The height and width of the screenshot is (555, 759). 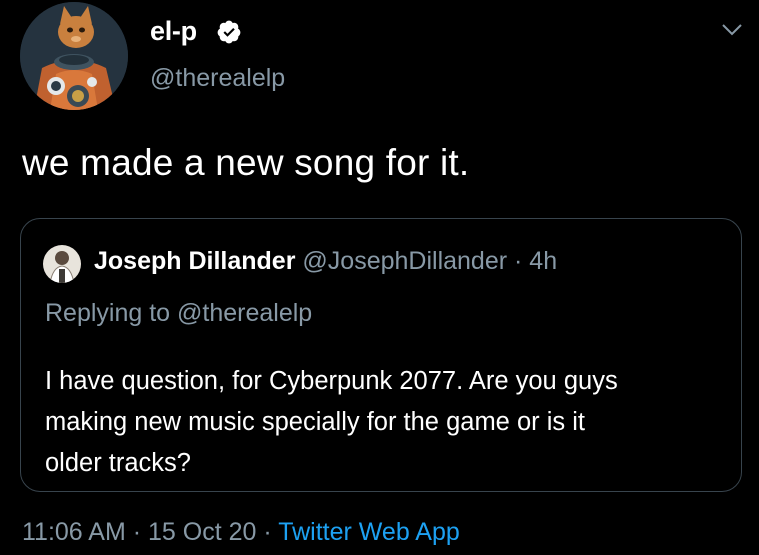 I want to click on tweet-time: 11:06 AM, so click(x=74, y=532).